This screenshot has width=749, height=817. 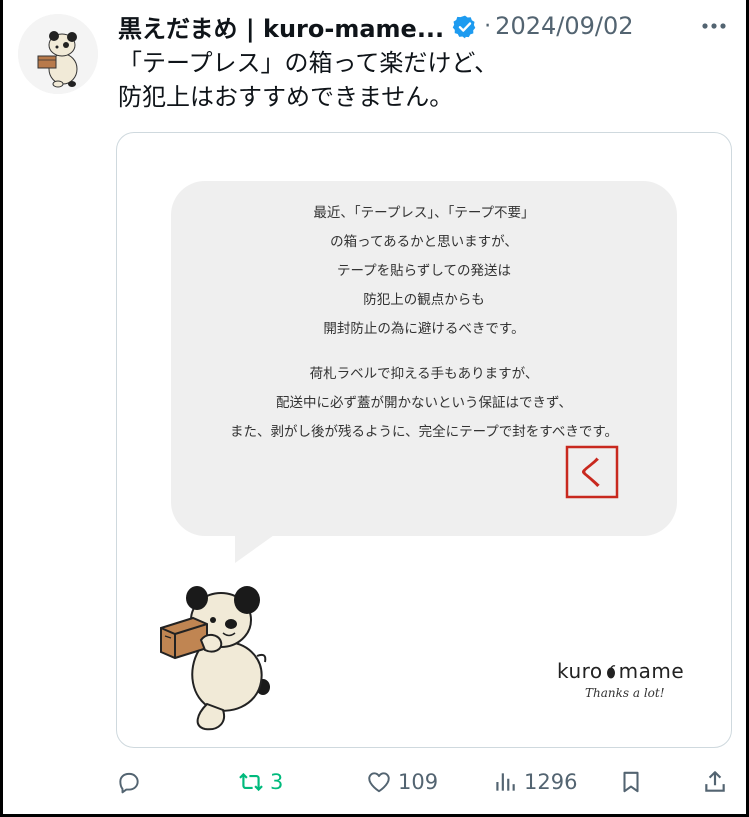 What do you see at coordinates (564, 26) in the screenshot?
I see `tweet-date: 2024/09/02` at bounding box center [564, 26].